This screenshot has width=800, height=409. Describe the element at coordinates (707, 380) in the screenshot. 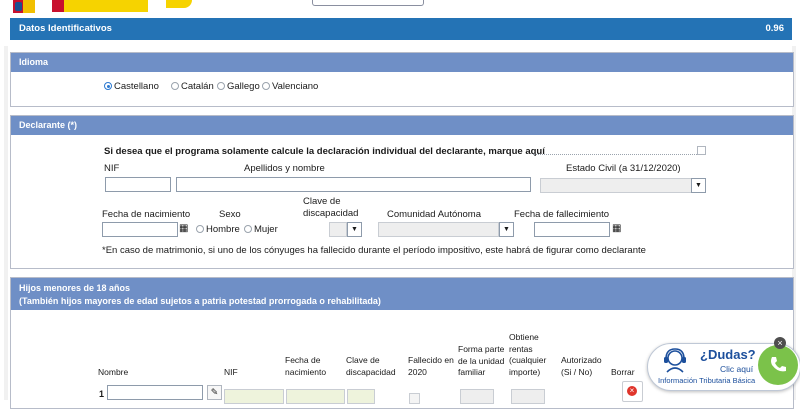

I see `help-info: Información Tributaria Básica` at that location.